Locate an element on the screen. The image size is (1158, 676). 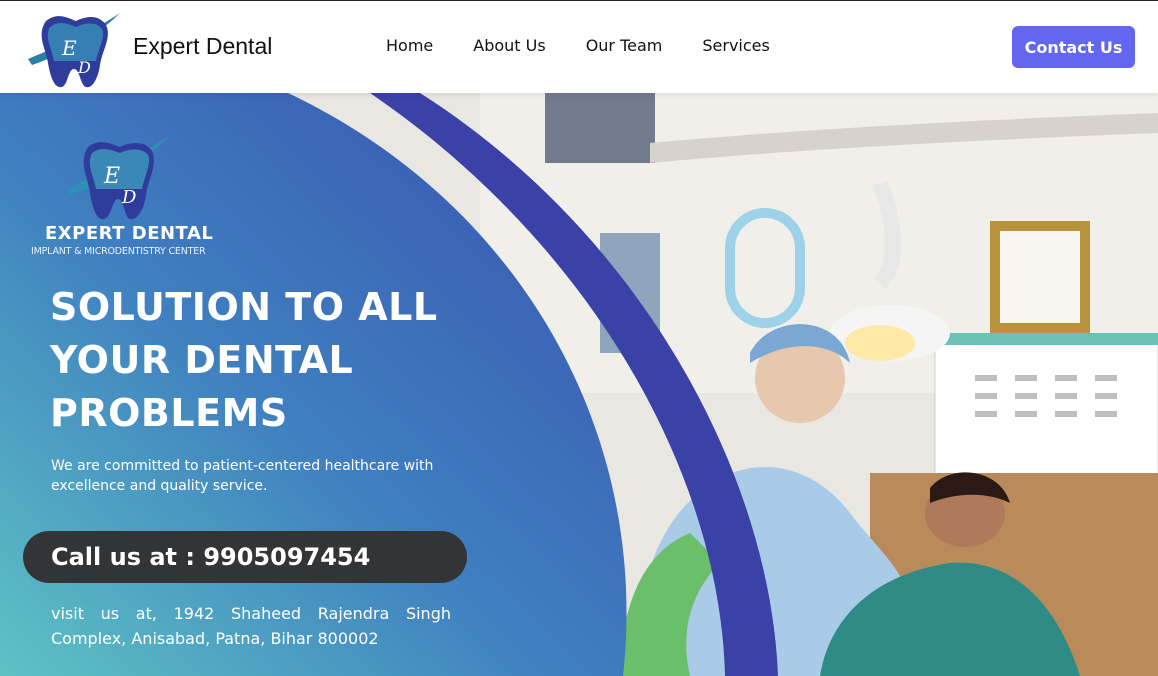
main-nav: Home About Us Our Team Services is located at coordinates (598, 45).